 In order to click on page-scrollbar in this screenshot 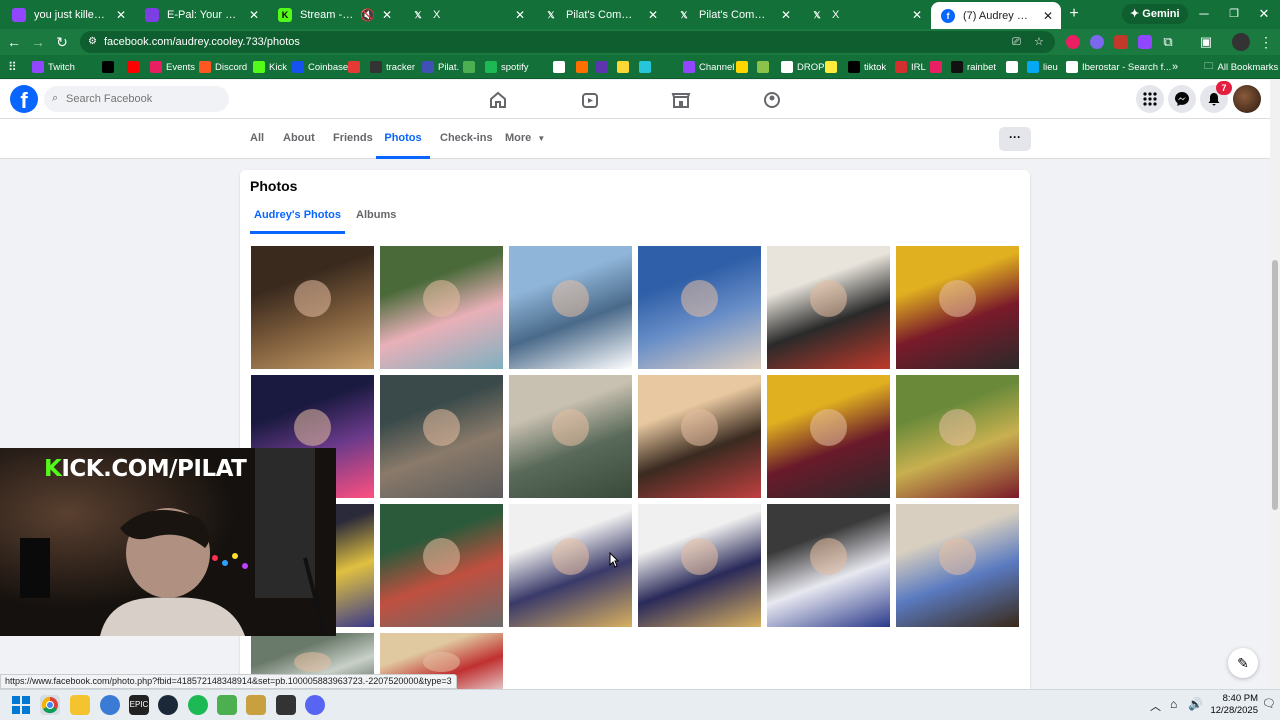, I will do `click(1275, 385)`.